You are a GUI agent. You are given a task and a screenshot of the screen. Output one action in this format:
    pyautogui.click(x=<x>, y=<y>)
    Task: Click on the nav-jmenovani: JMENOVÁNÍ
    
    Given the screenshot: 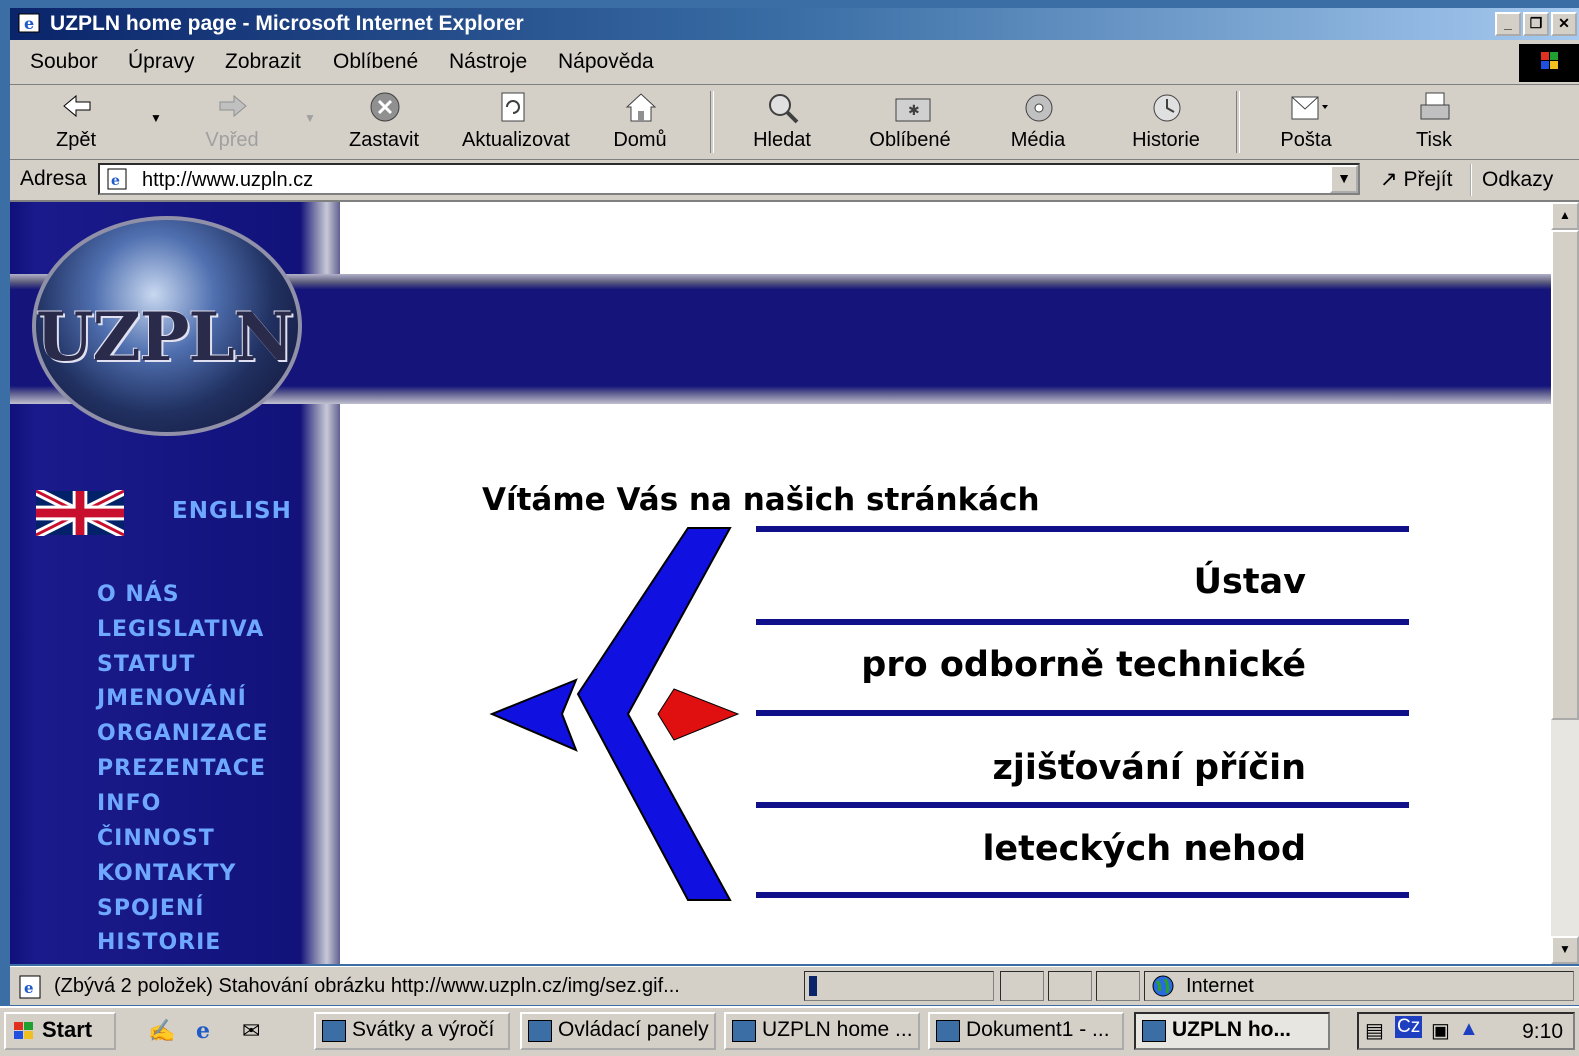 What is the action you would take?
    pyautogui.click(x=172, y=698)
    